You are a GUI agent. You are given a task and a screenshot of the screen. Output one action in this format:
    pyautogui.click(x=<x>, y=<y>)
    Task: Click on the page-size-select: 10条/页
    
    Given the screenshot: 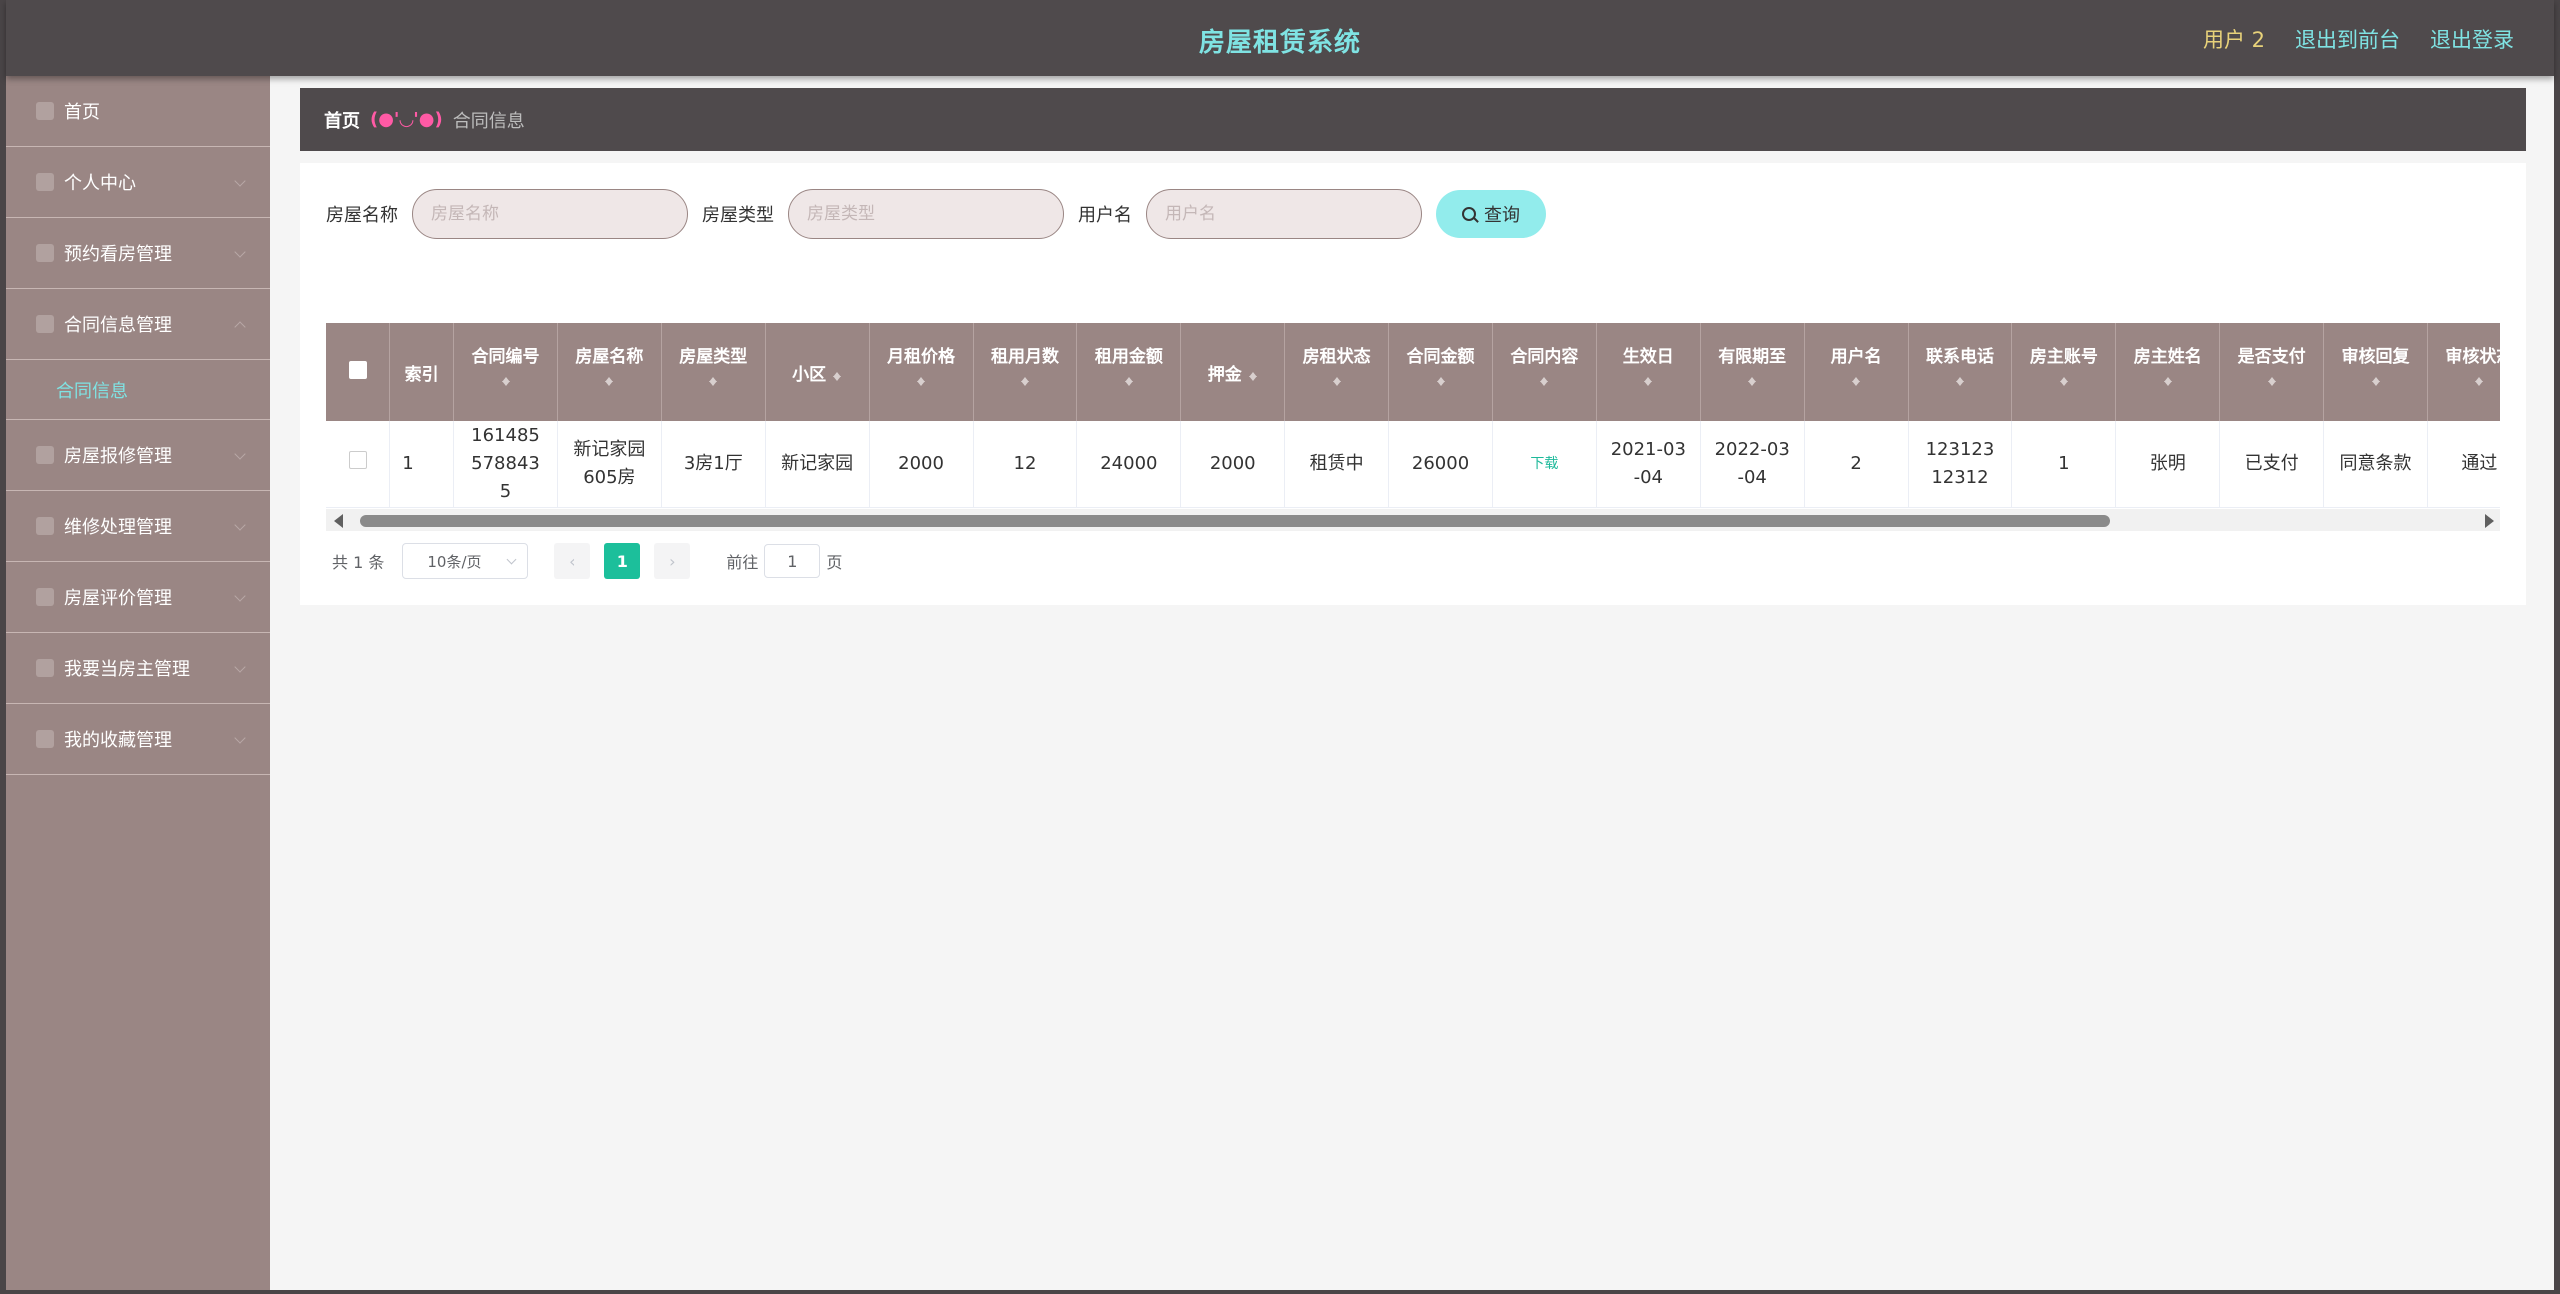 What is the action you would take?
    pyautogui.click(x=465, y=561)
    